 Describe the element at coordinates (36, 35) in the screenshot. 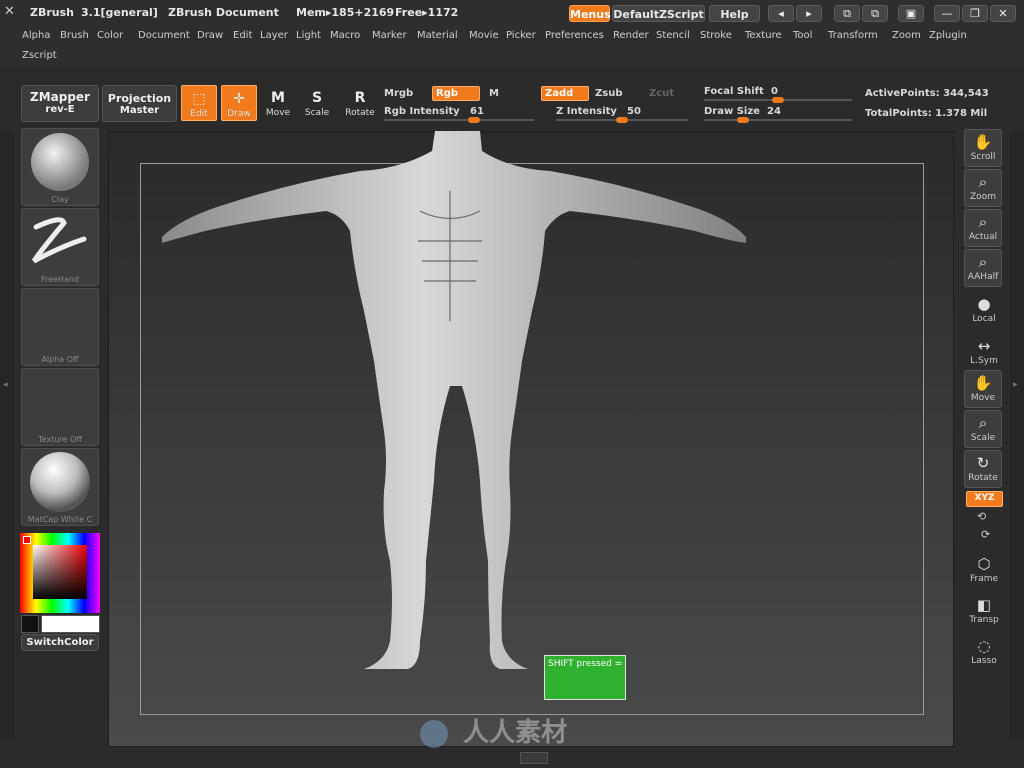

I see `menu-alpha: Alpha` at that location.